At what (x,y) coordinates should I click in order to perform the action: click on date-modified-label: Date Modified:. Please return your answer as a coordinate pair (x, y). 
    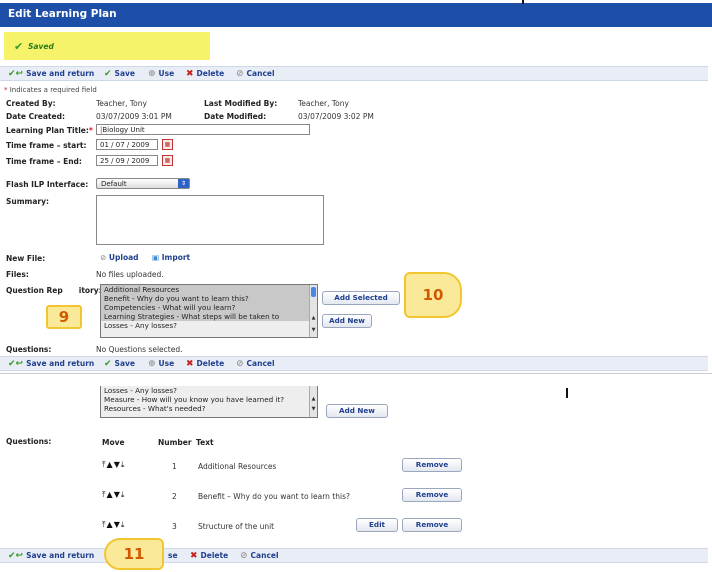
    Looking at the image, I should click on (235, 116).